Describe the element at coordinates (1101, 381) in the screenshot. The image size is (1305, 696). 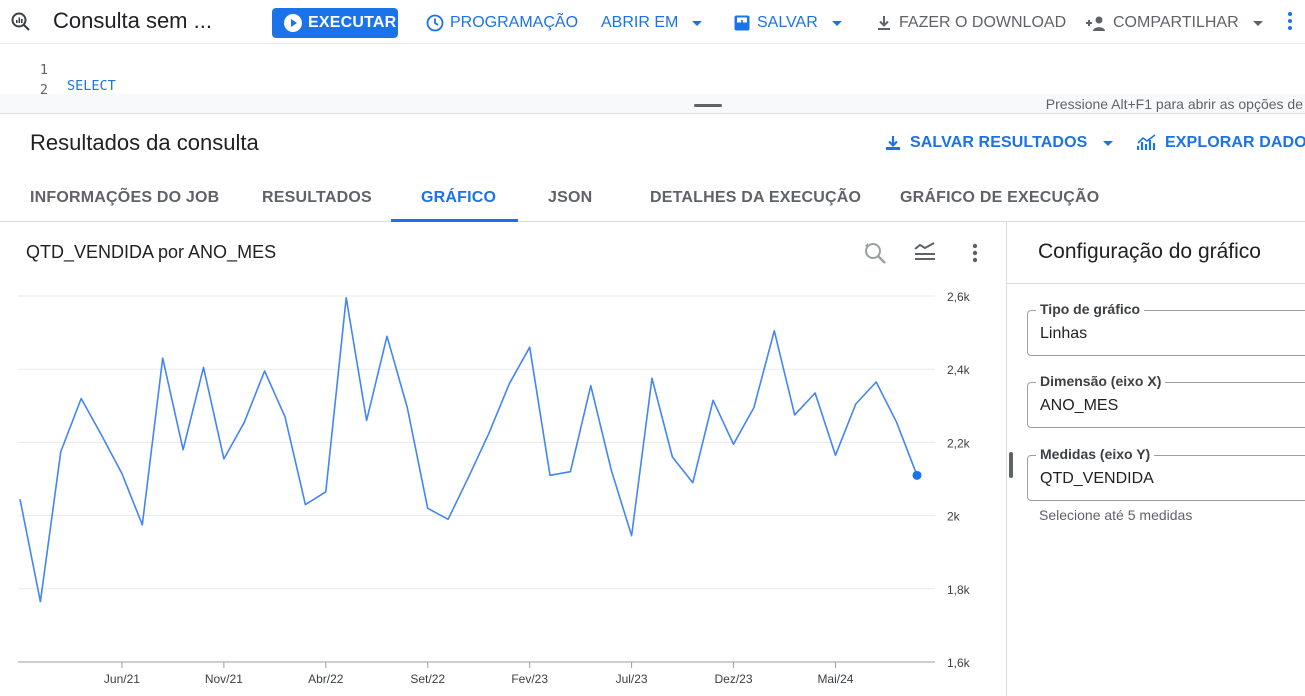
I see `dimension-label: Dimensão (eixo X)` at that location.